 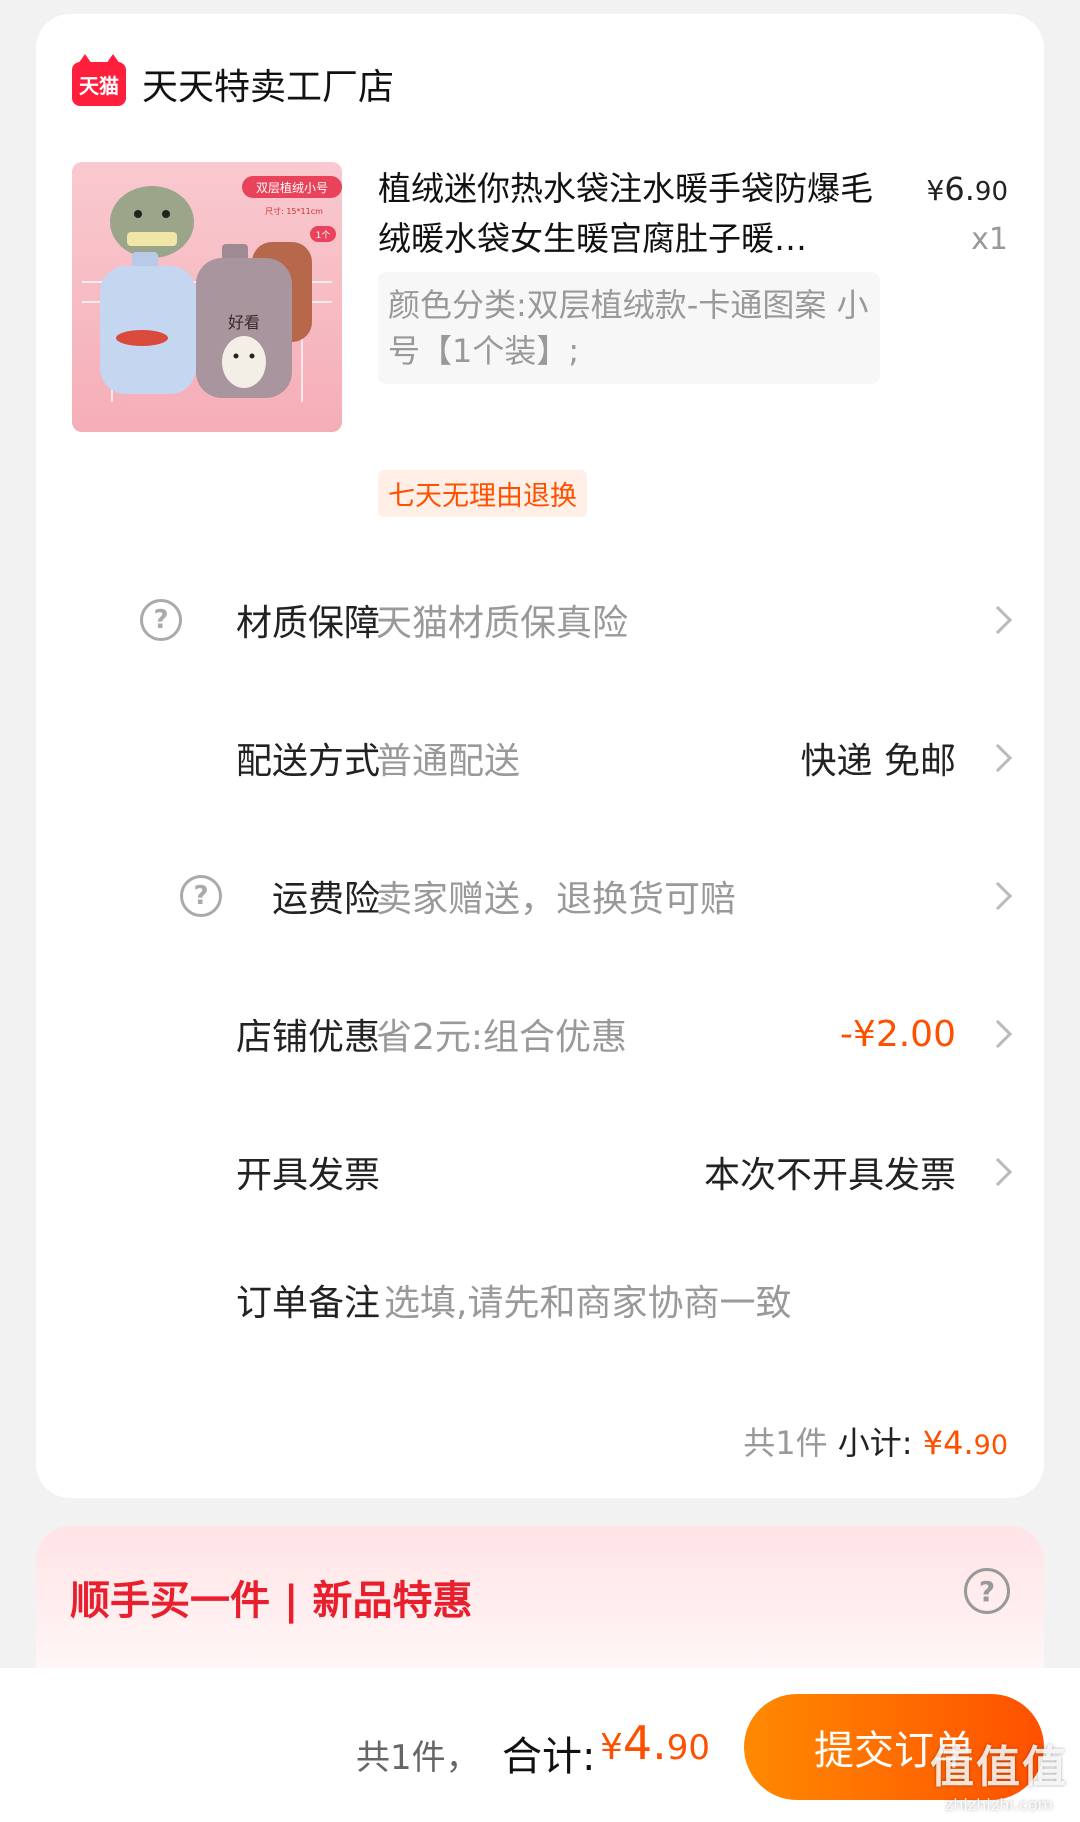 What do you see at coordinates (935, 190) in the screenshot?
I see `price-symbol: ¥` at bounding box center [935, 190].